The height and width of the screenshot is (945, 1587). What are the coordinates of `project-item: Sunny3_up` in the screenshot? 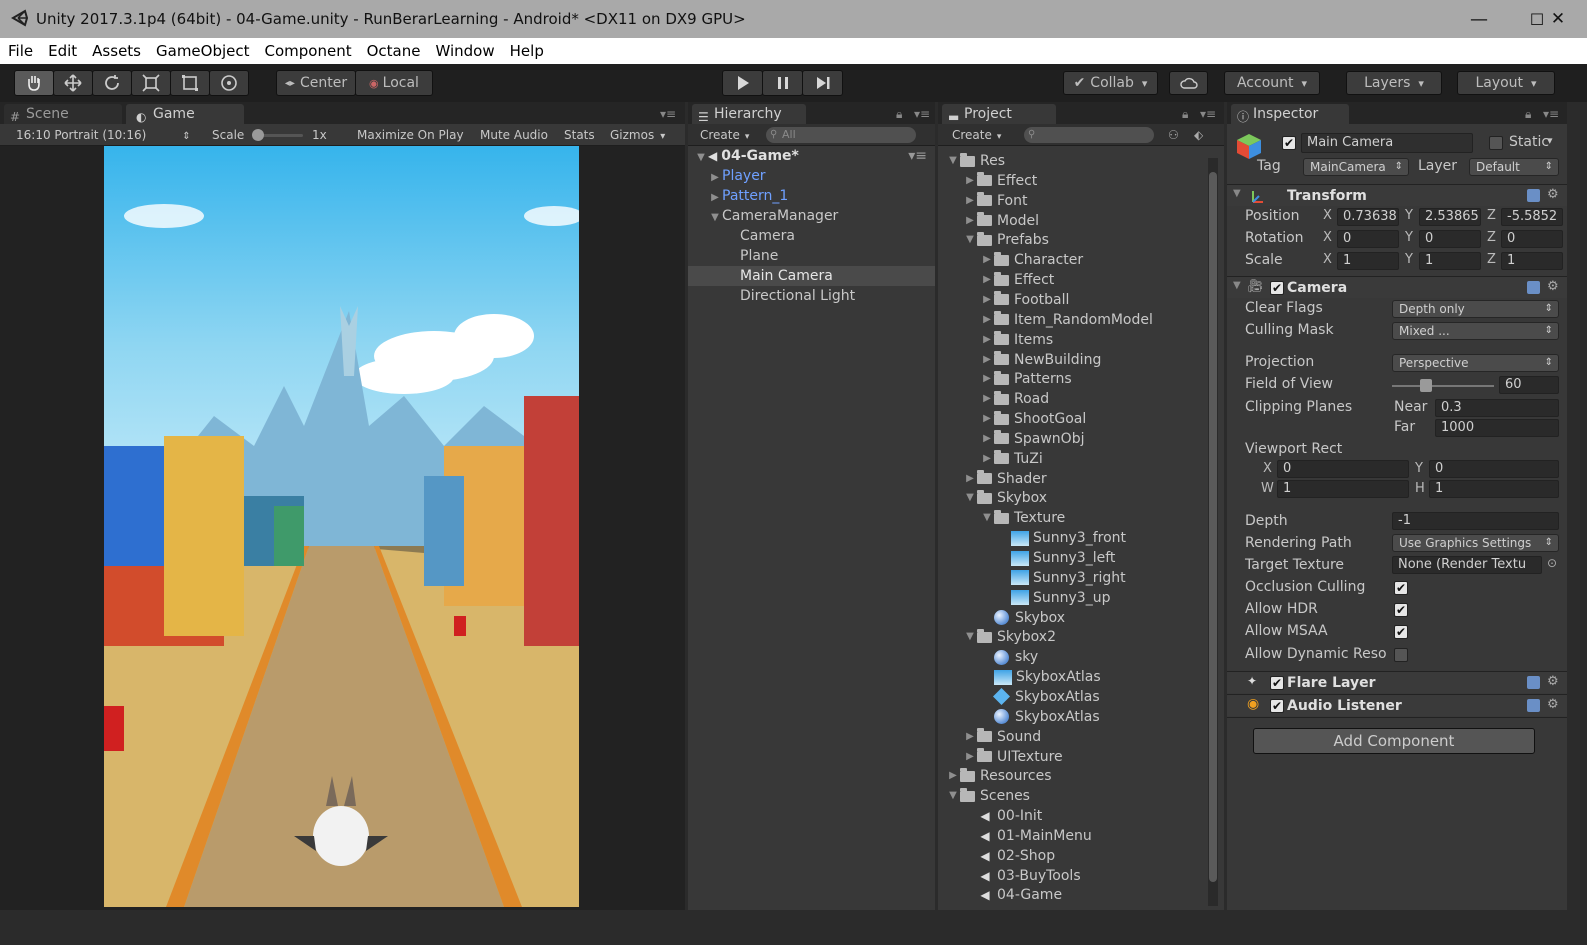 It's located at (1053, 598).